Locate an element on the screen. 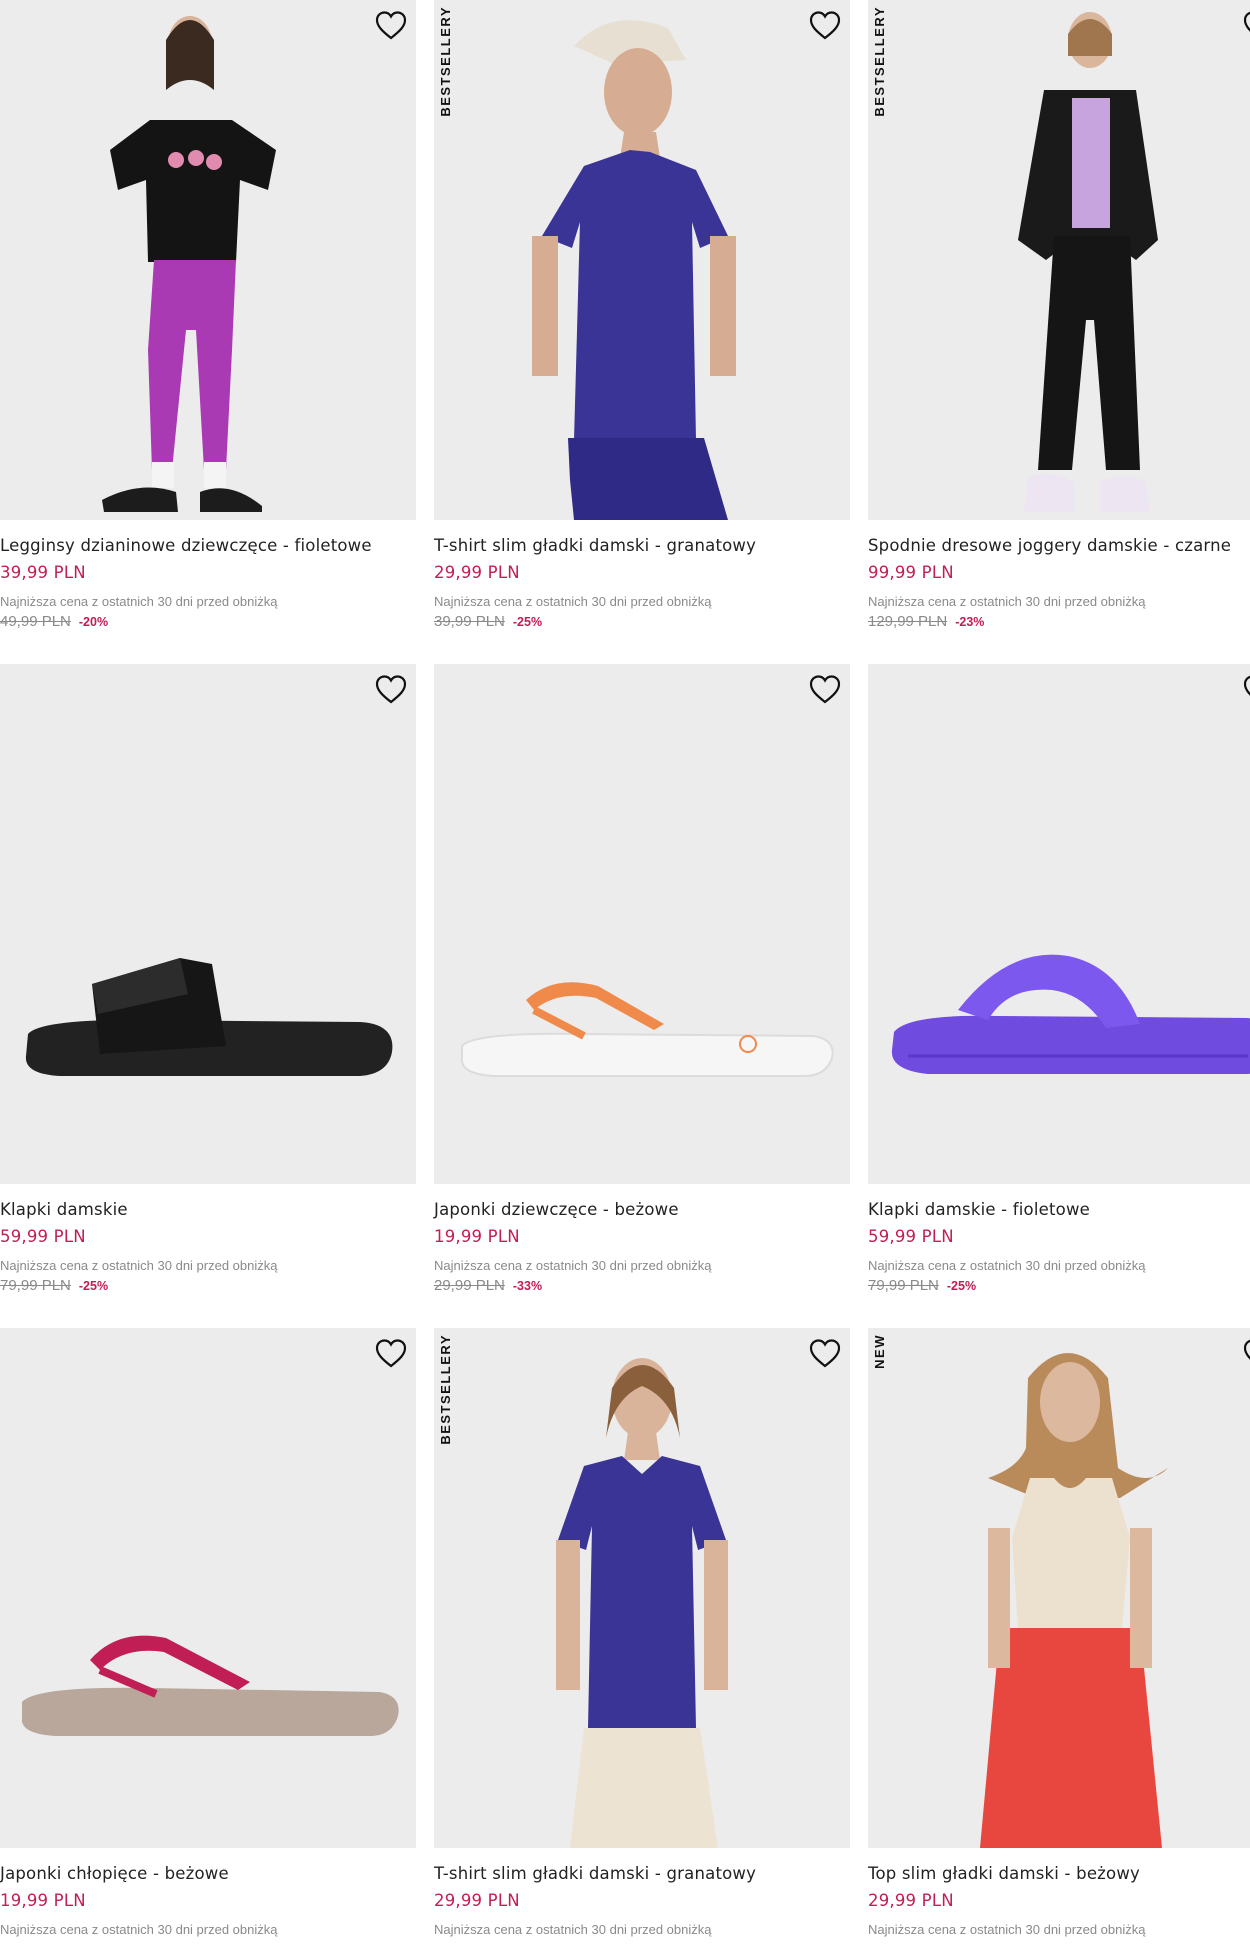 This screenshot has width=1250, height=1950. flipflop-beige-photo is located at coordinates (647, 1029).